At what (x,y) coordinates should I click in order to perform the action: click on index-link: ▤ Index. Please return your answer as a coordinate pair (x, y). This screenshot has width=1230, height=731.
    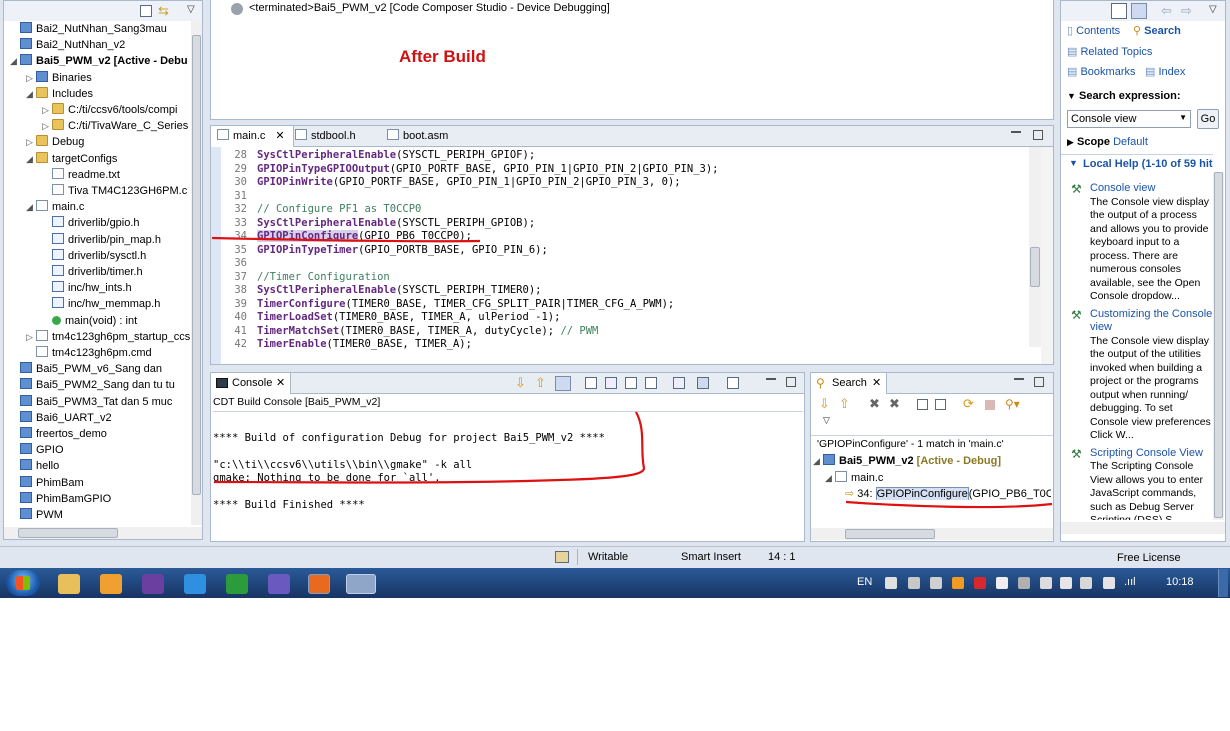
    Looking at the image, I should click on (1165, 71).